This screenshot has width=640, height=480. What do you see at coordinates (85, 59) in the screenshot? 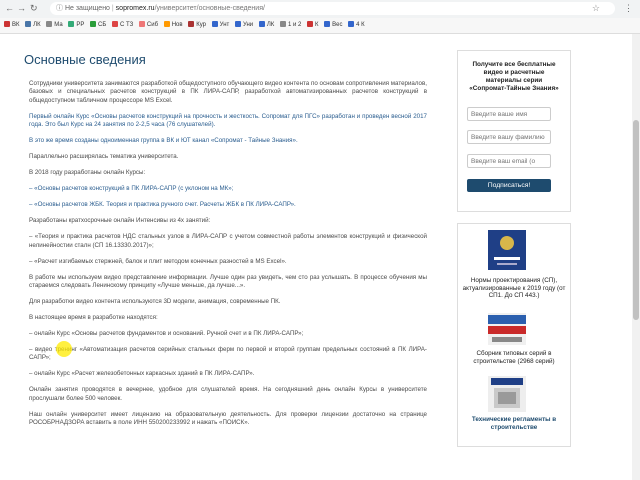
I see `page-title: Основные сведения` at bounding box center [85, 59].